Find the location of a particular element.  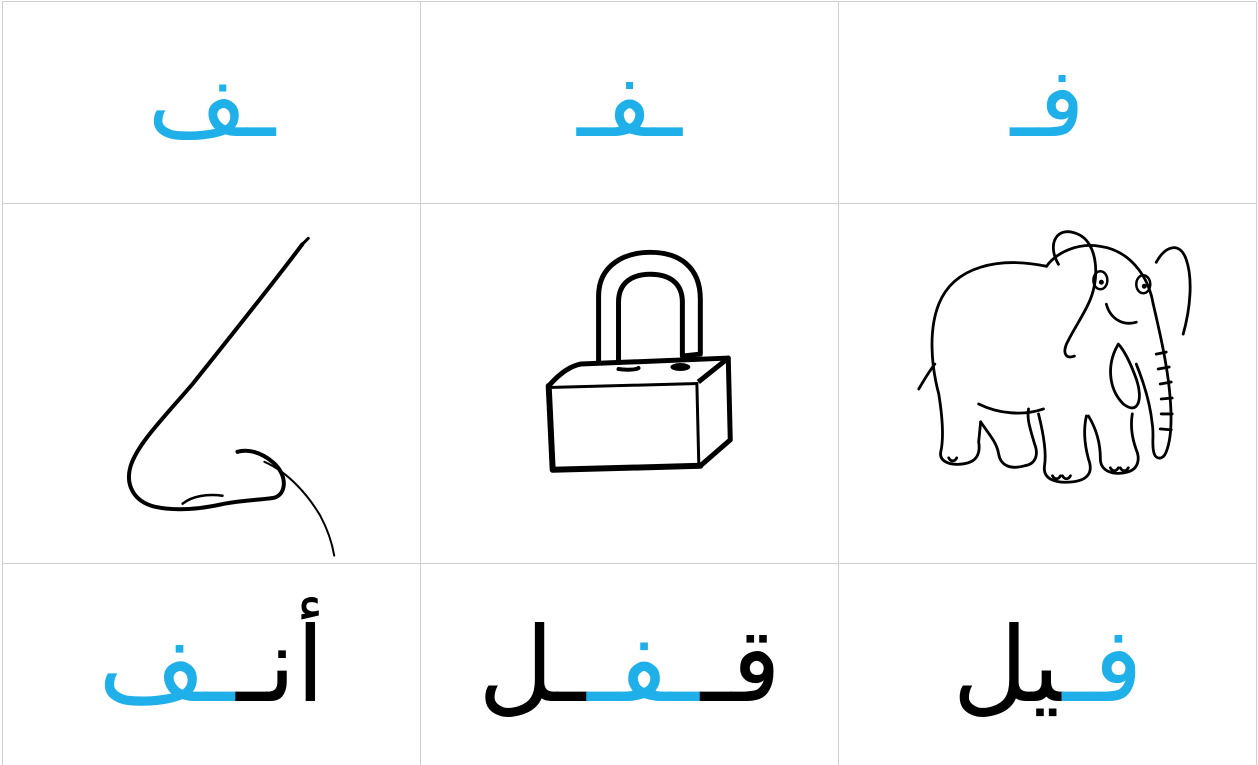

word-elephant-accent: فـ is located at coordinates (1102, 664).